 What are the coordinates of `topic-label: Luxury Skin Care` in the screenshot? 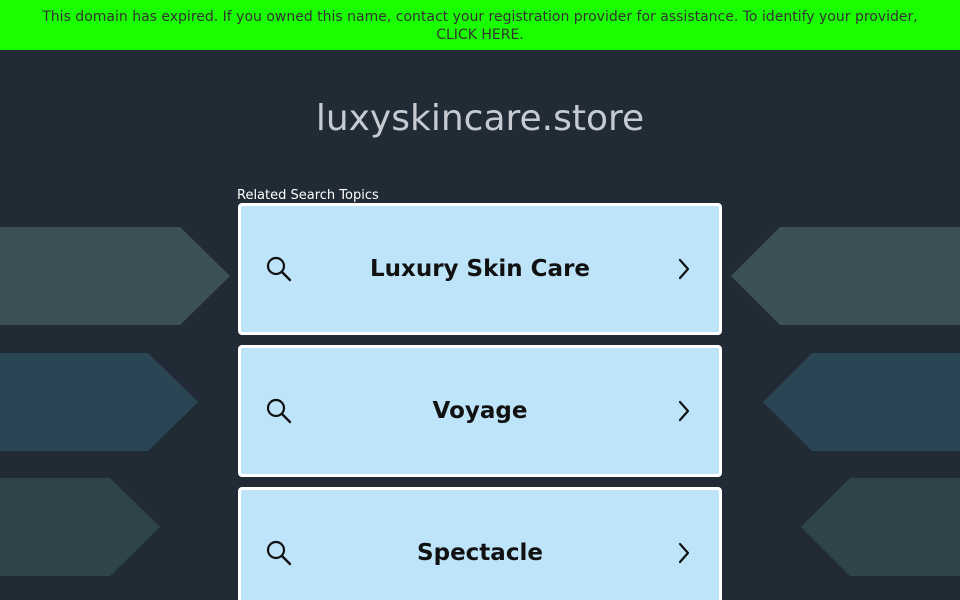 It's located at (480, 269).